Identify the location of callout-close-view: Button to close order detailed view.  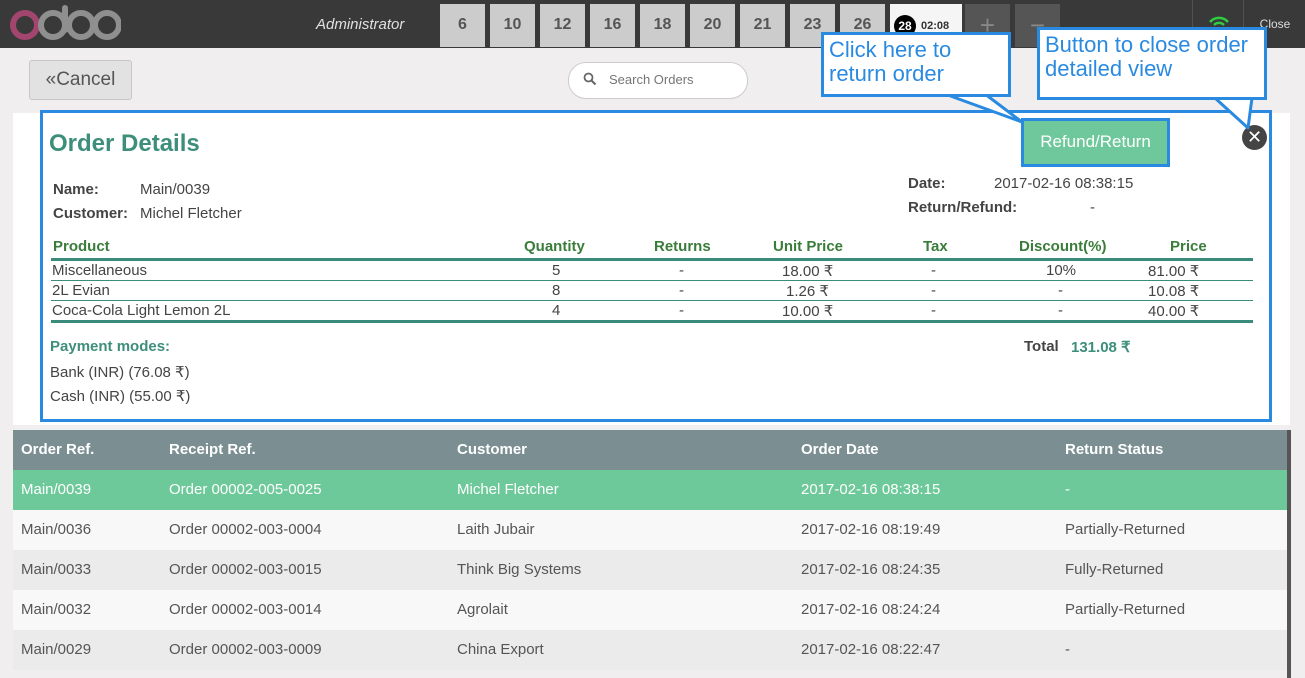
(1152, 63).